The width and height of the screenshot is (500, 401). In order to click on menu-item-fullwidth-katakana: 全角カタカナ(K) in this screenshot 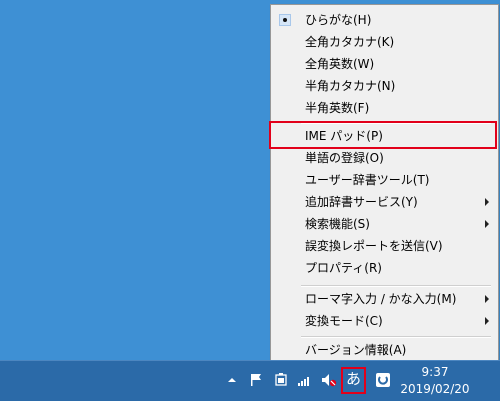, I will do `click(384, 42)`.